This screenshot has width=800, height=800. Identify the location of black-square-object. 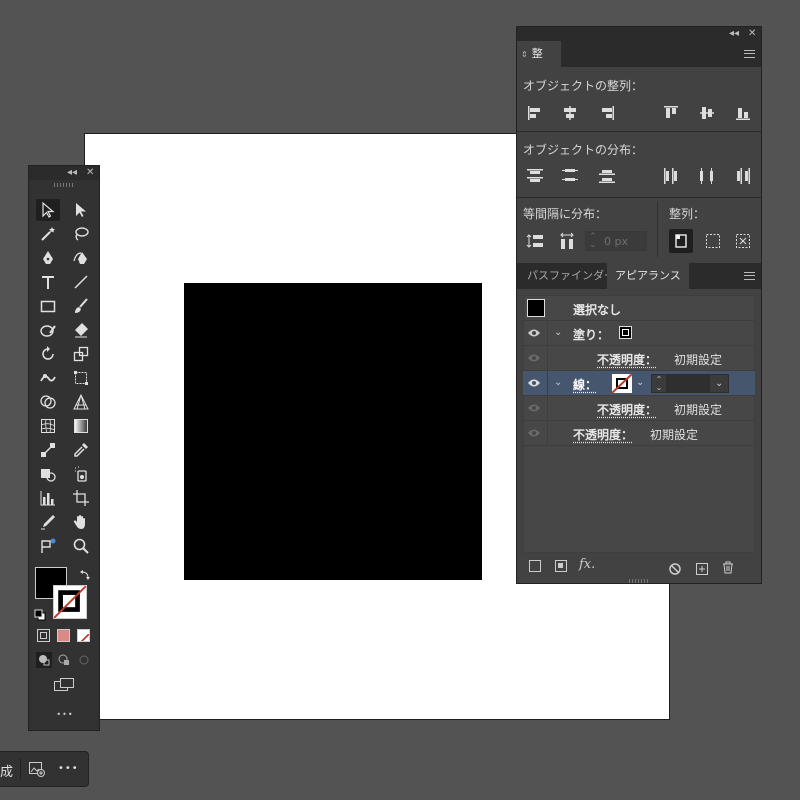
(333, 431).